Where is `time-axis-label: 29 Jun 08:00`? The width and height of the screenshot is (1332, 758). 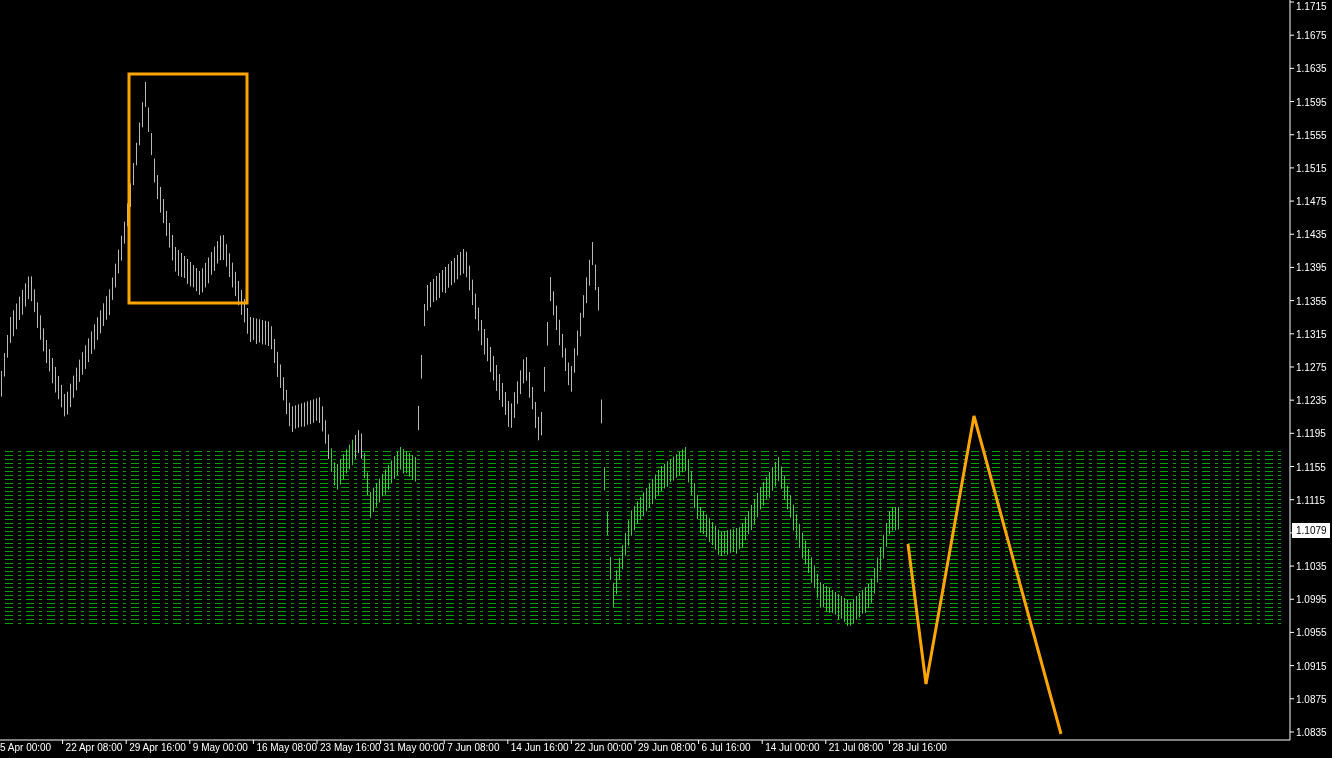 time-axis-label: 29 Jun 08:00 is located at coordinates (667, 747).